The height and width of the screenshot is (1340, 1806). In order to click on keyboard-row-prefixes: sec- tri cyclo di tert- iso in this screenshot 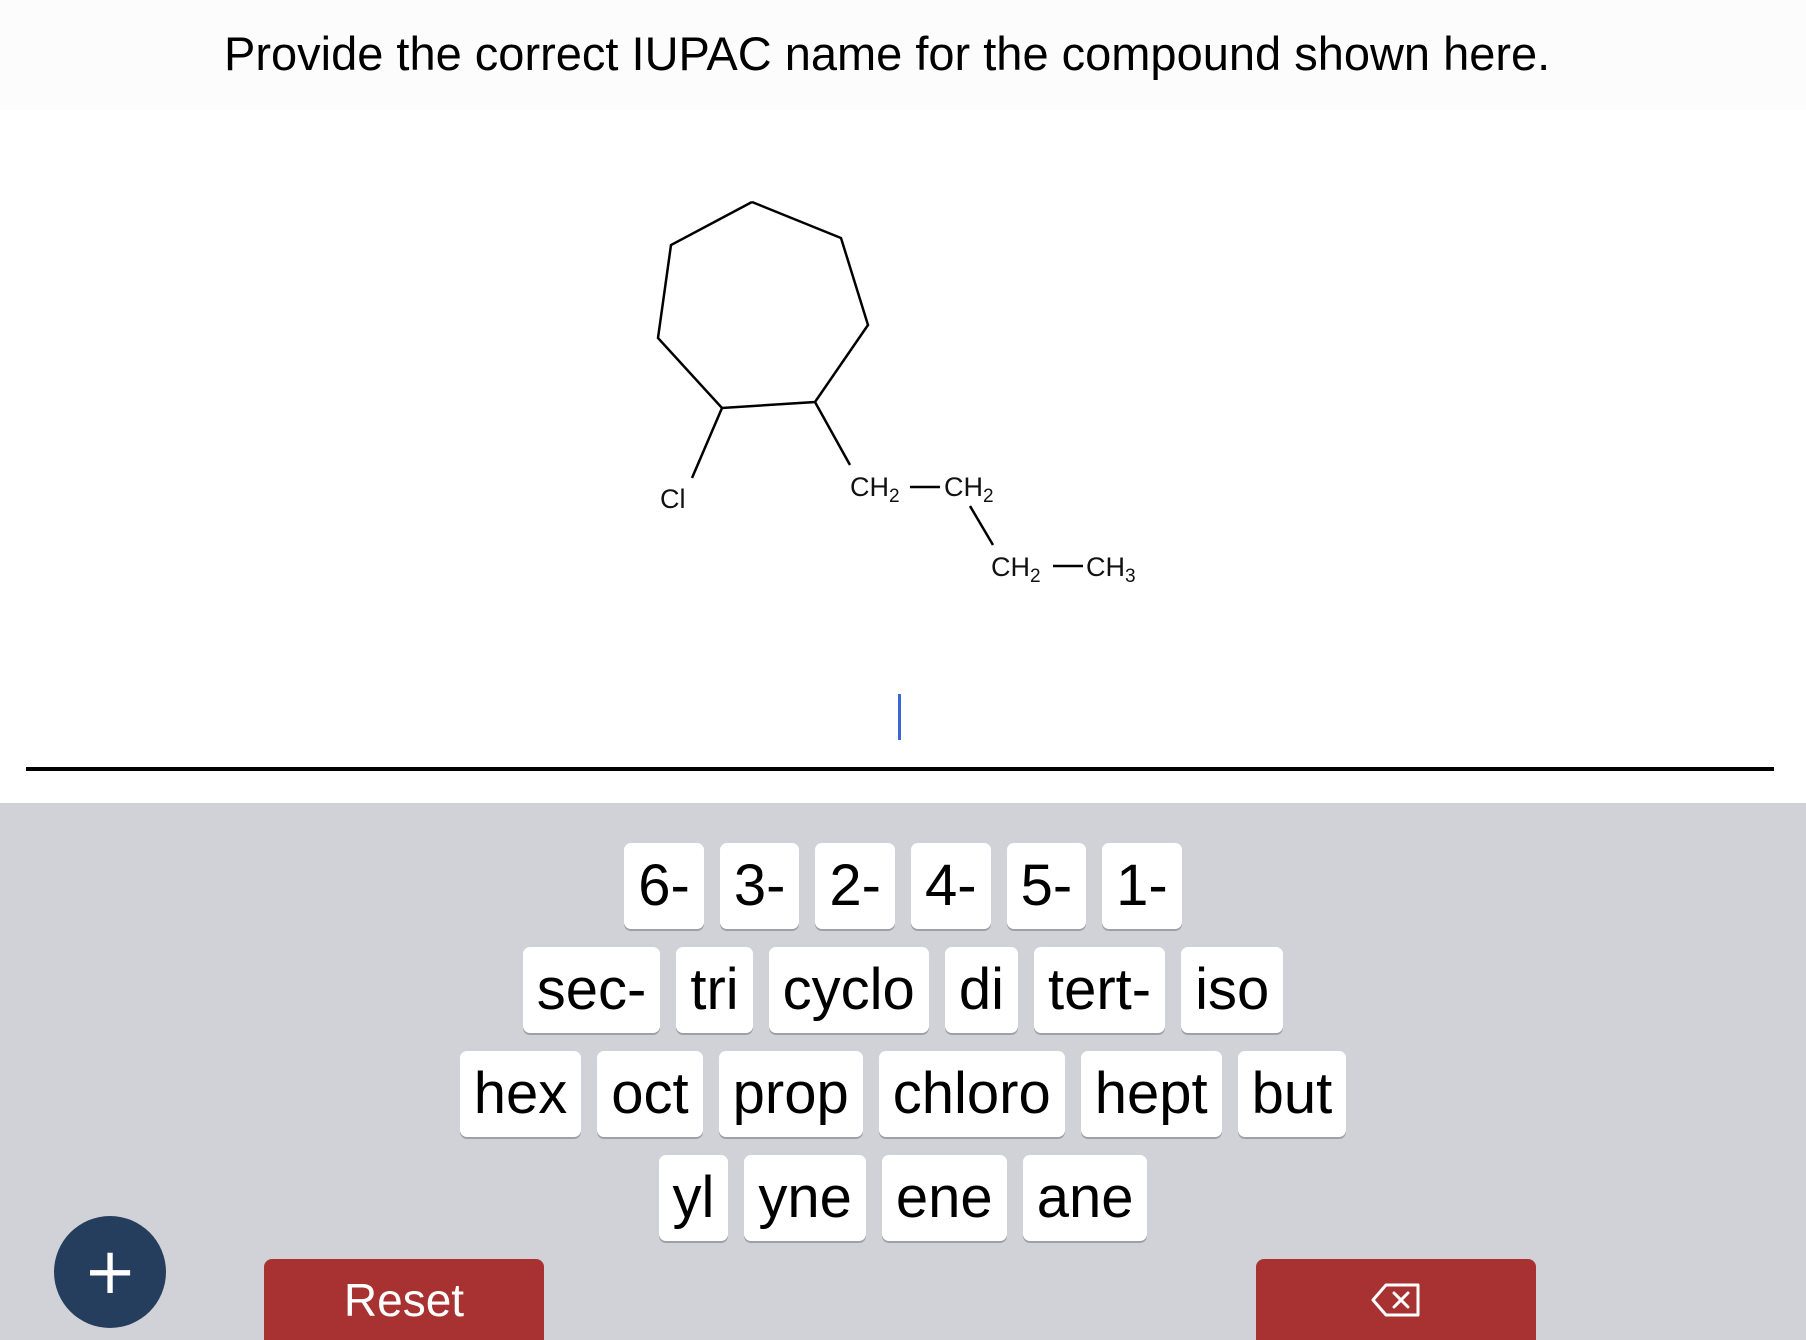, I will do `click(903, 990)`.